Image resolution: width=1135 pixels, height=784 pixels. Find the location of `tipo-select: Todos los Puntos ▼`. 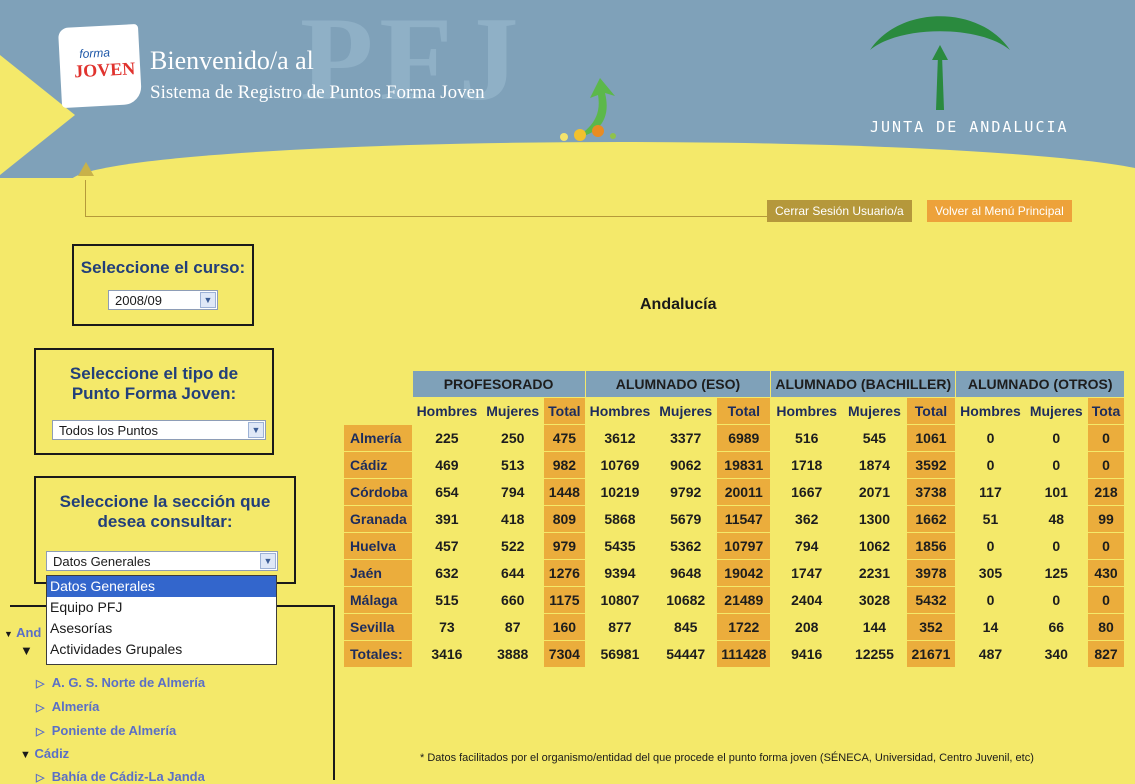

tipo-select: Todos los Puntos ▼ is located at coordinates (159, 430).